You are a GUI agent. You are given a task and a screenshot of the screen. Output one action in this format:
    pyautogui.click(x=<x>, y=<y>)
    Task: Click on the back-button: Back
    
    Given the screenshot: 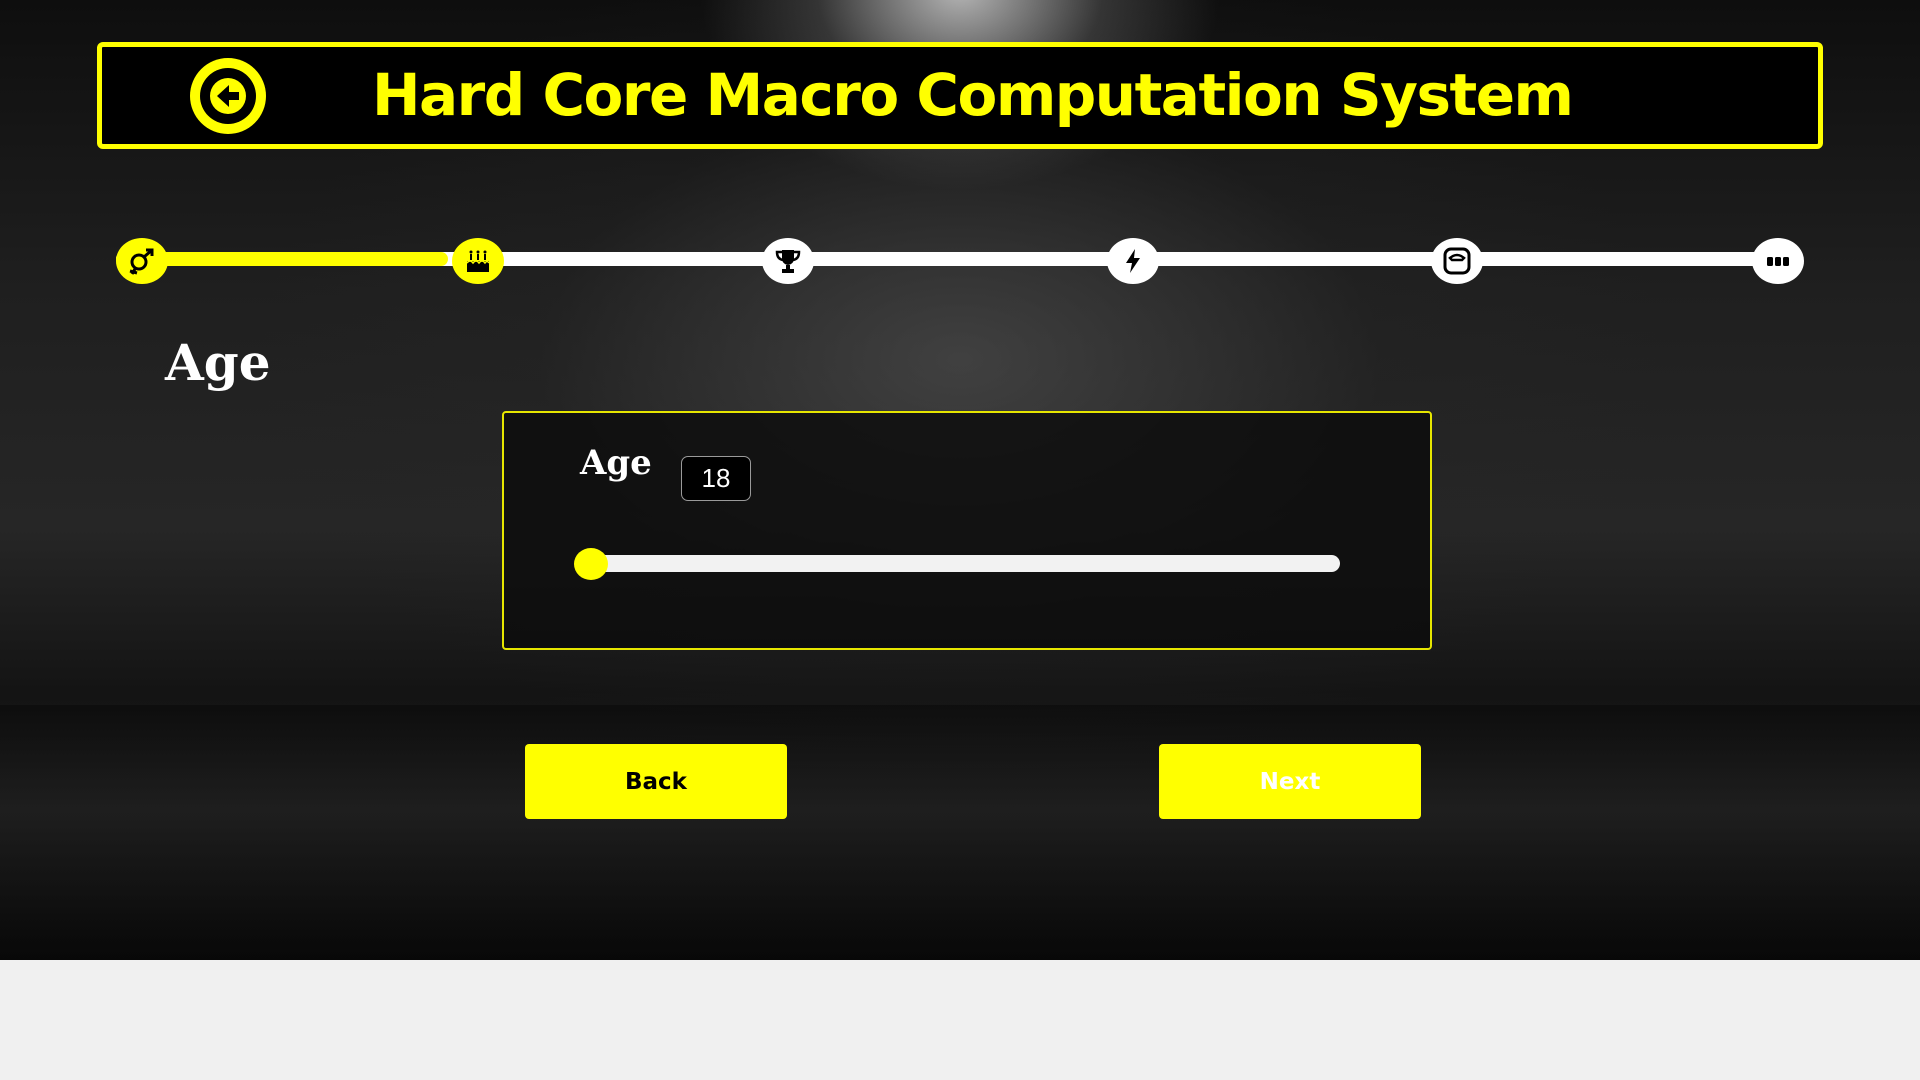 What is the action you would take?
    pyautogui.click(x=656, y=781)
    